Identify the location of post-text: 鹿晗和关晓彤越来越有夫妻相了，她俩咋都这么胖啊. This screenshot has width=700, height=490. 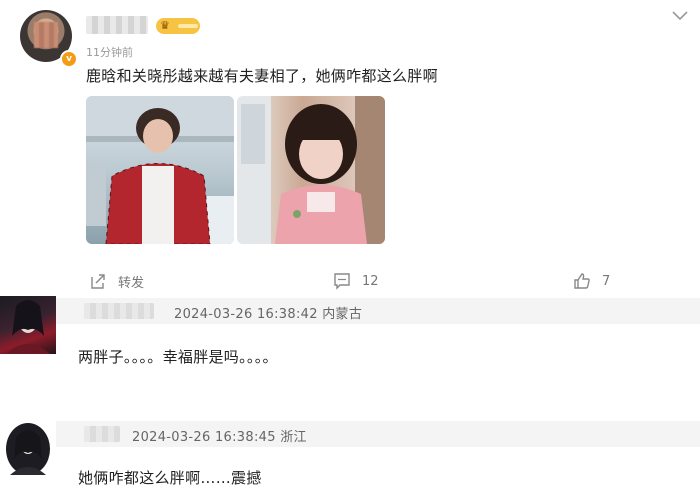
(262, 76).